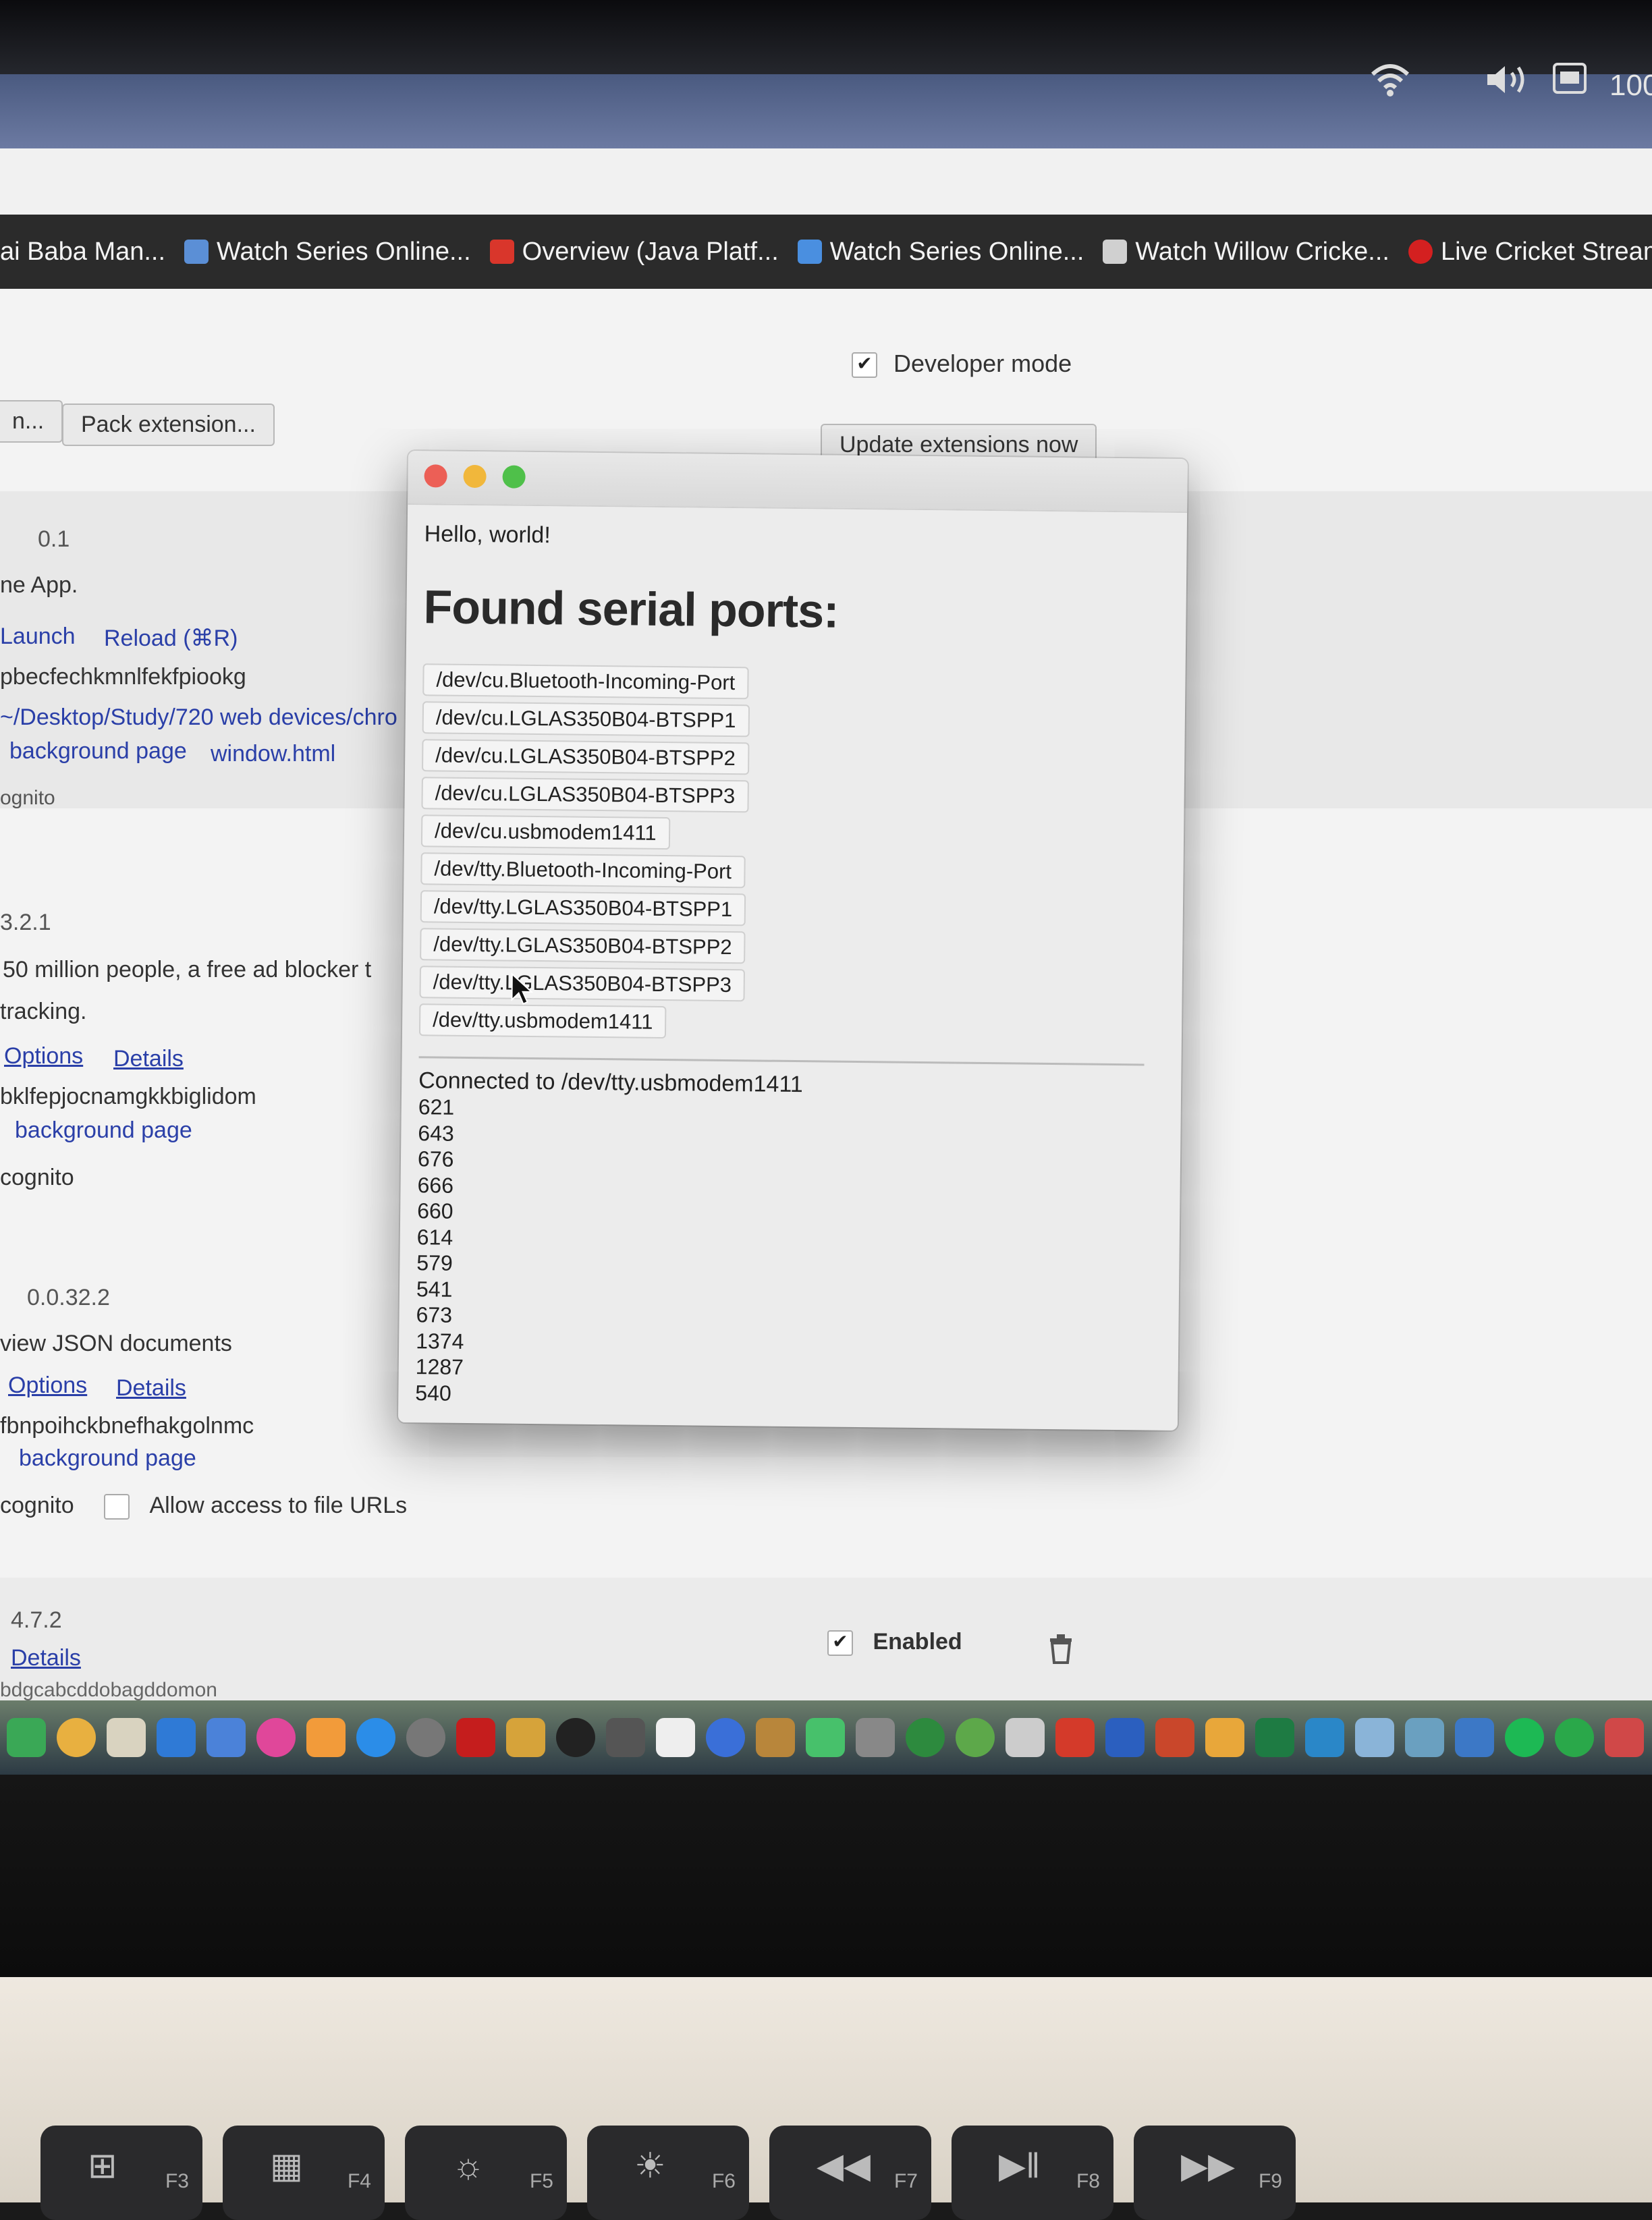 This screenshot has height=2220, width=1652. I want to click on skim-icon, so click(1624, 1737).